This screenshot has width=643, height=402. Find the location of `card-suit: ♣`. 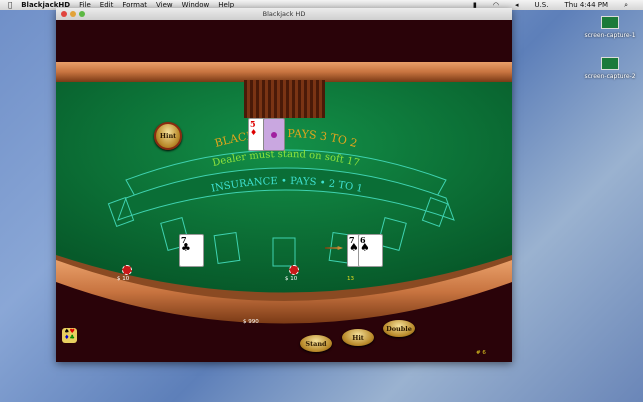

card-suit: ♣ is located at coordinates (186, 247).